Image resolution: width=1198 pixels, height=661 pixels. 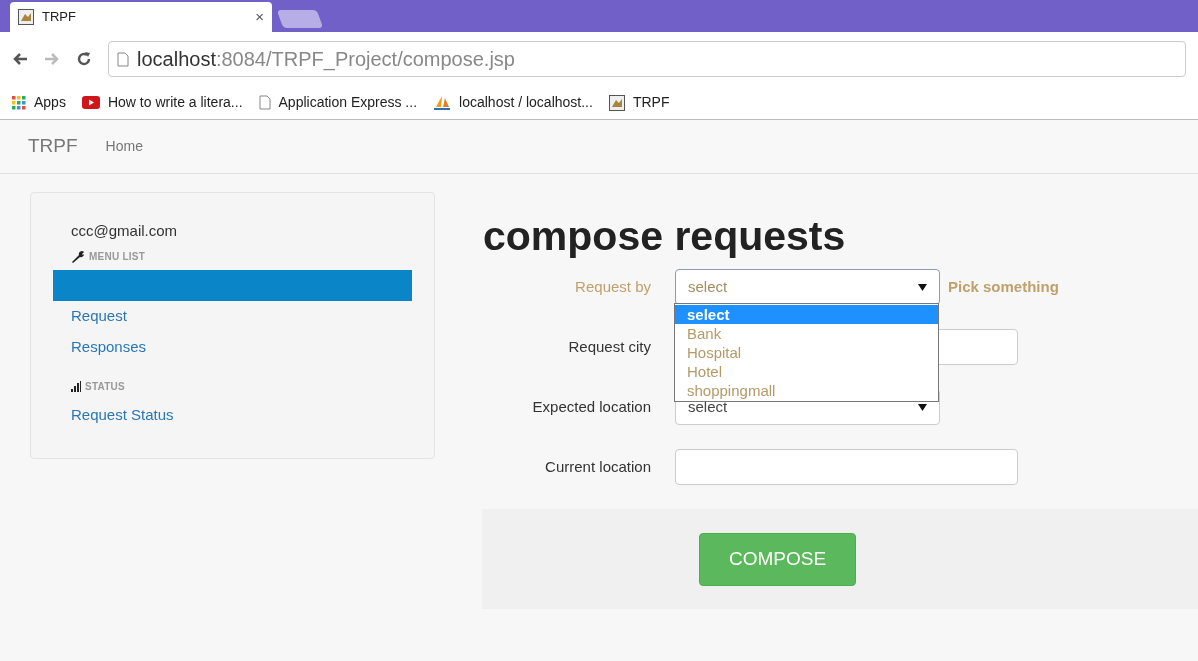 What do you see at coordinates (141, 17) in the screenshot?
I see `browser-tab: TRPF ×` at bounding box center [141, 17].